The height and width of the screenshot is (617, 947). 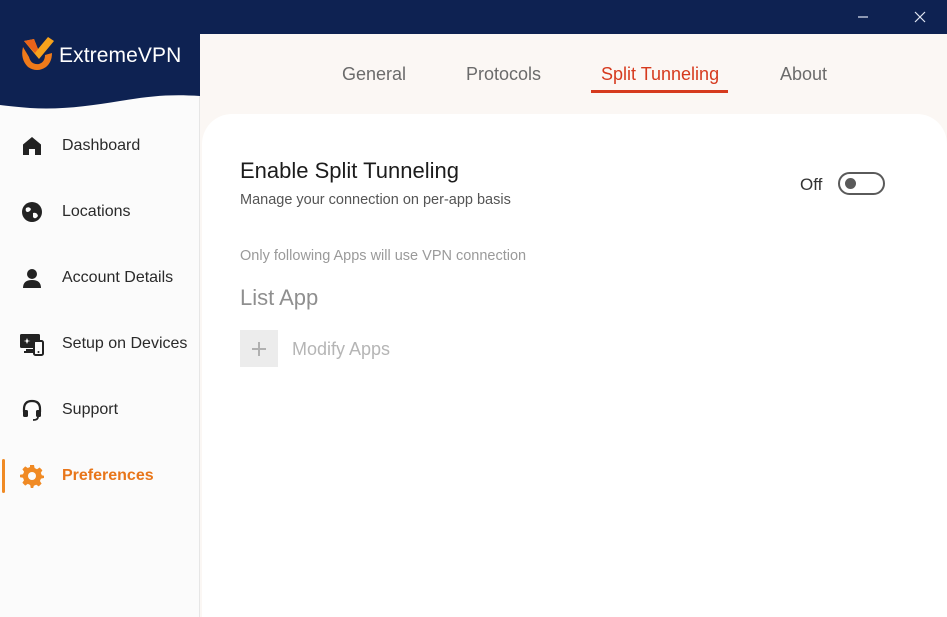 I want to click on sidebar-item-label: Account Details, so click(x=118, y=277).